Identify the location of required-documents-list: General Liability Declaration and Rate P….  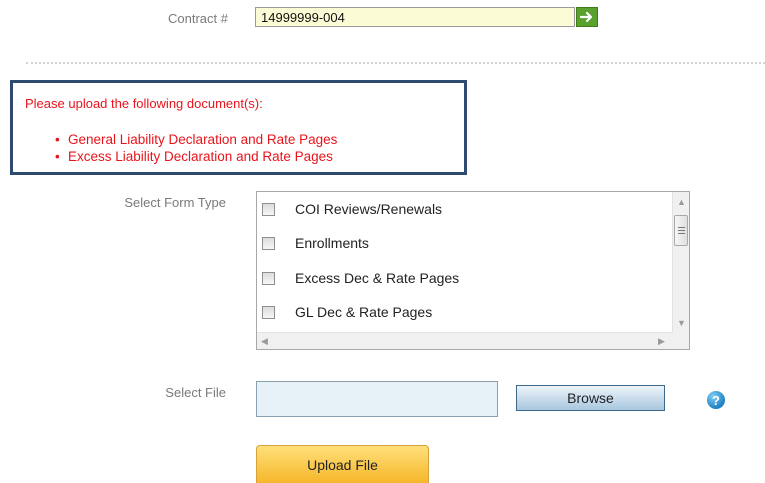
(196, 148).